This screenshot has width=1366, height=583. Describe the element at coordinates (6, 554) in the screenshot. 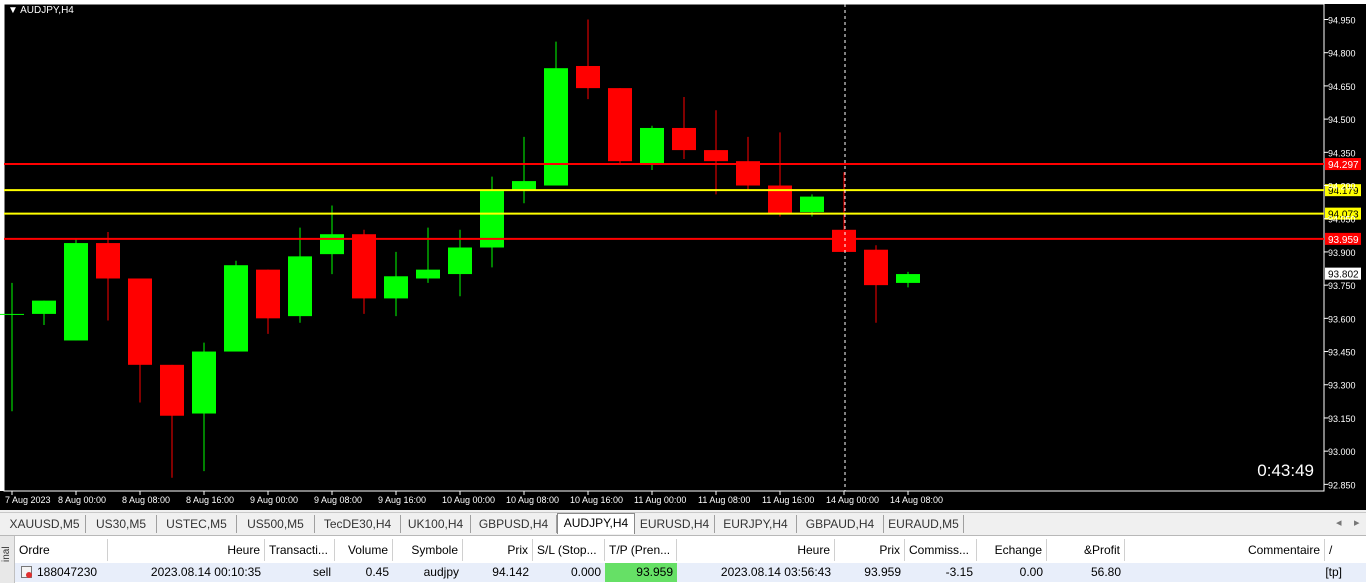

I see `terminal-side-text: inal` at that location.